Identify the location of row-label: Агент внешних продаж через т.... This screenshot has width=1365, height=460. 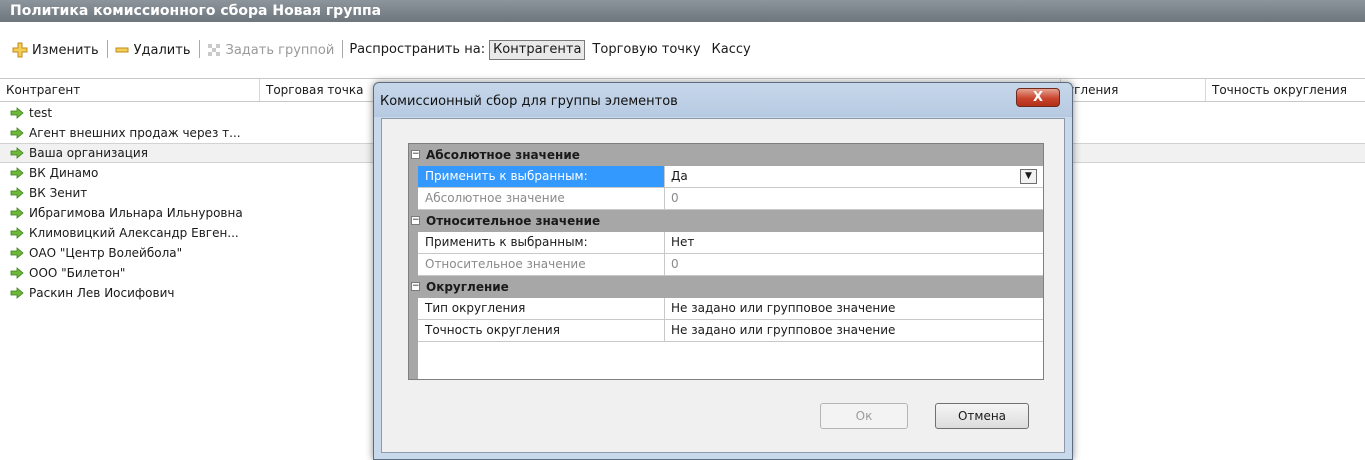
(135, 133).